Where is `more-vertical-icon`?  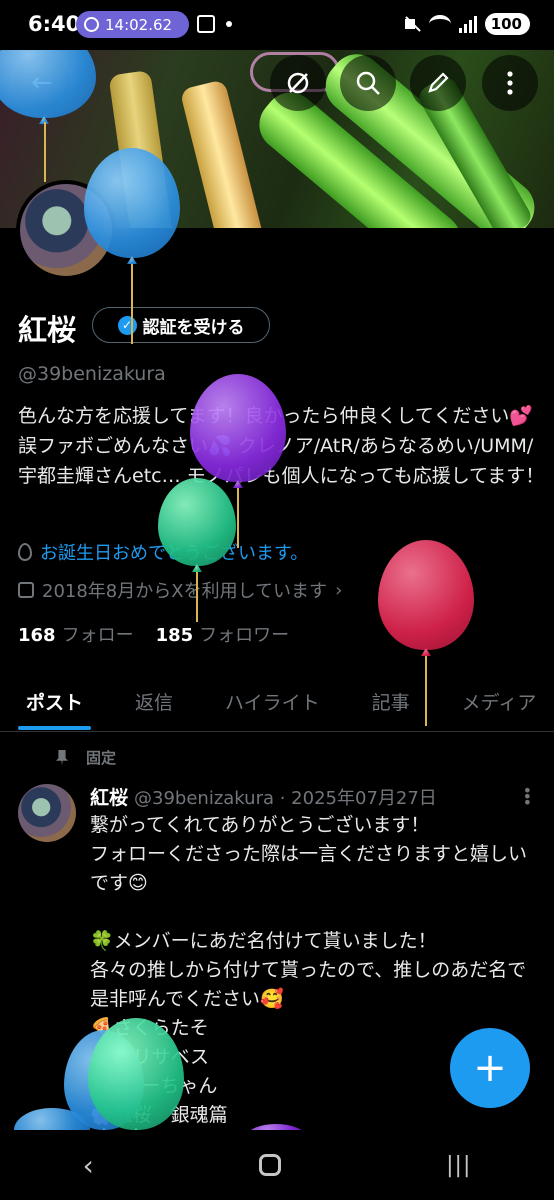 more-vertical-icon is located at coordinates (510, 83).